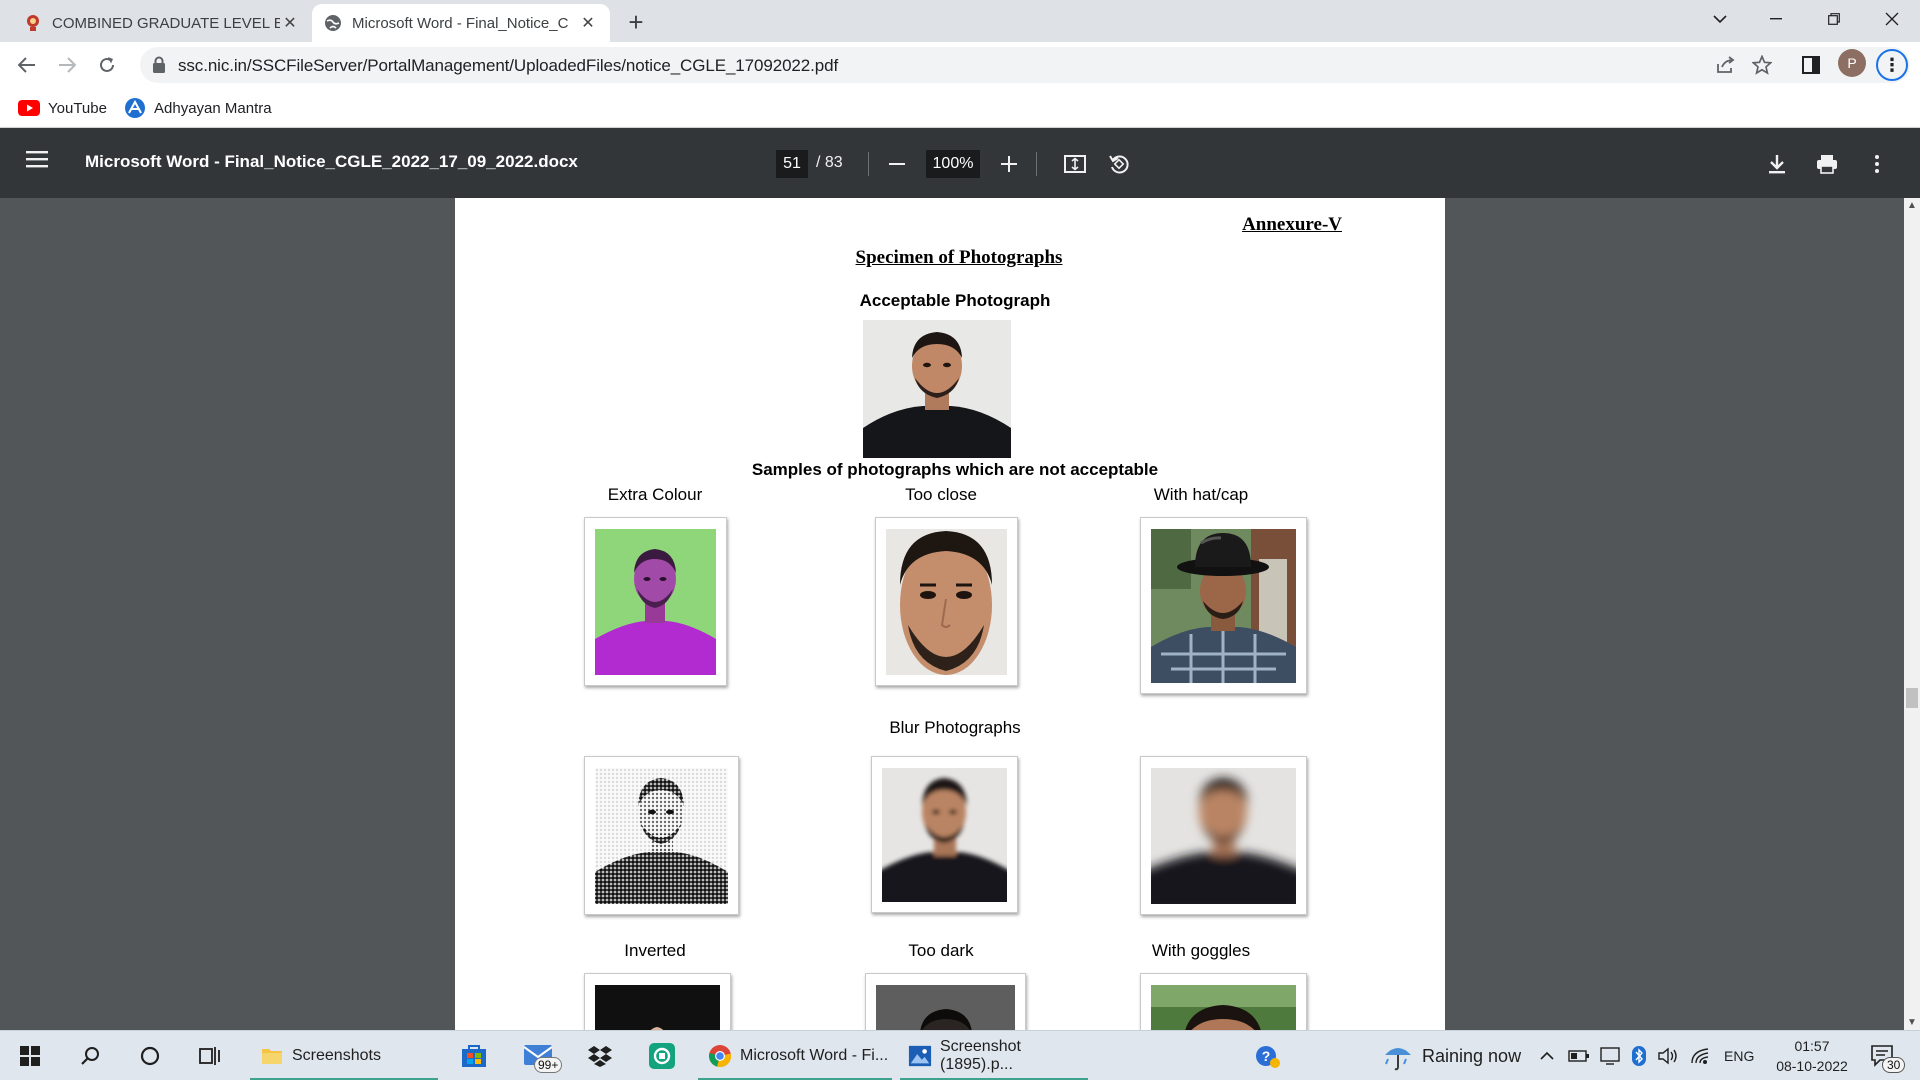 Image resolution: width=1920 pixels, height=1080 pixels. I want to click on clock-time: 01:57, so click(1812, 1046).